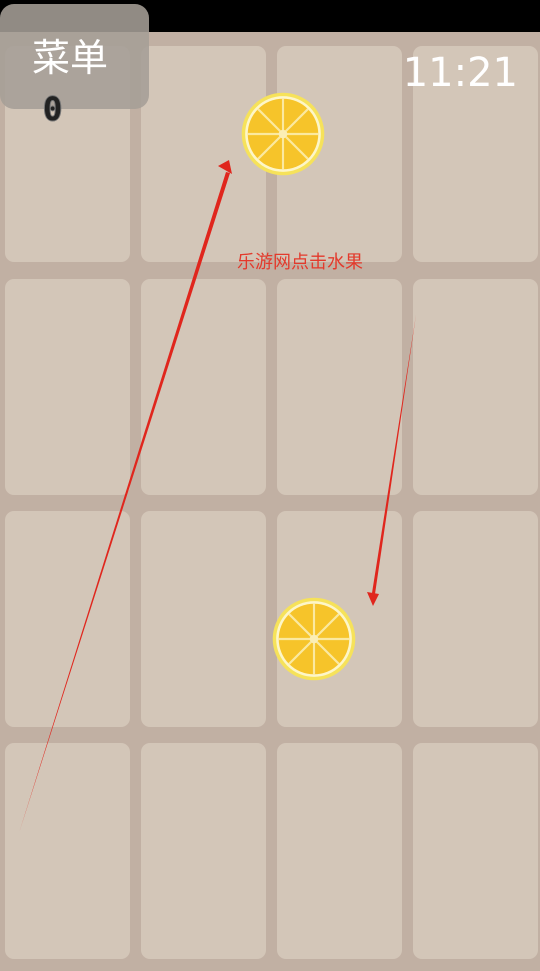  What do you see at coordinates (53, 109) in the screenshot?
I see `score-counter: 0` at bounding box center [53, 109].